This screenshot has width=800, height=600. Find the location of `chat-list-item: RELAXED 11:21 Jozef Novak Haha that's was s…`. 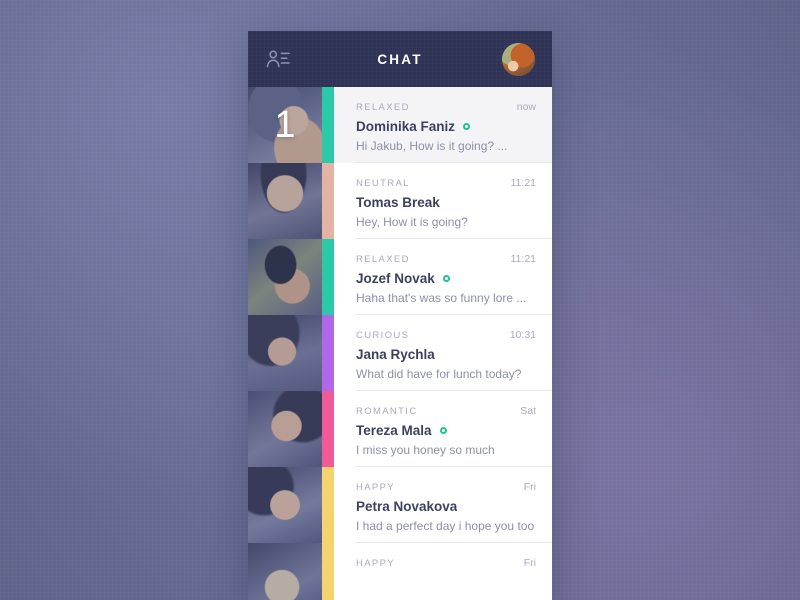

chat-list-item: RELAXED 11:21 Jozef Novak Haha that's was s… is located at coordinates (400, 277).